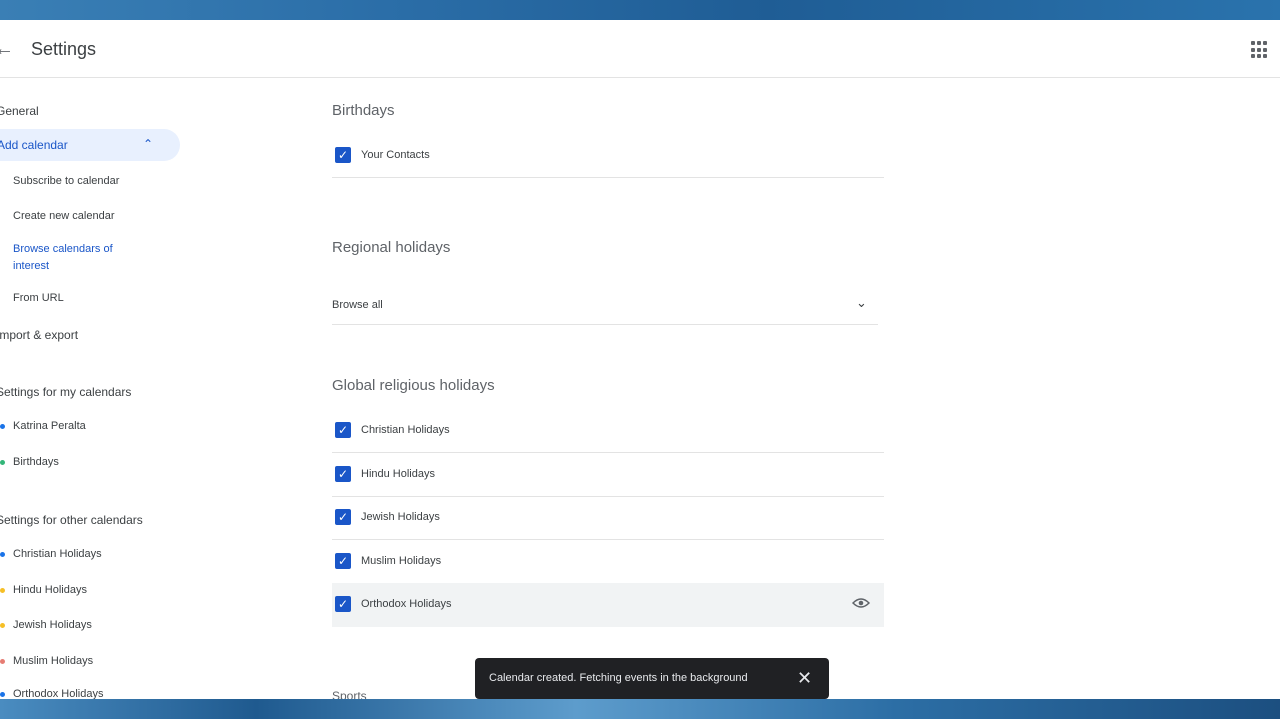  What do you see at coordinates (34, 145) in the screenshot?
I see `sidebar-item-label: Add calendar` at bounding box center [34, 145].